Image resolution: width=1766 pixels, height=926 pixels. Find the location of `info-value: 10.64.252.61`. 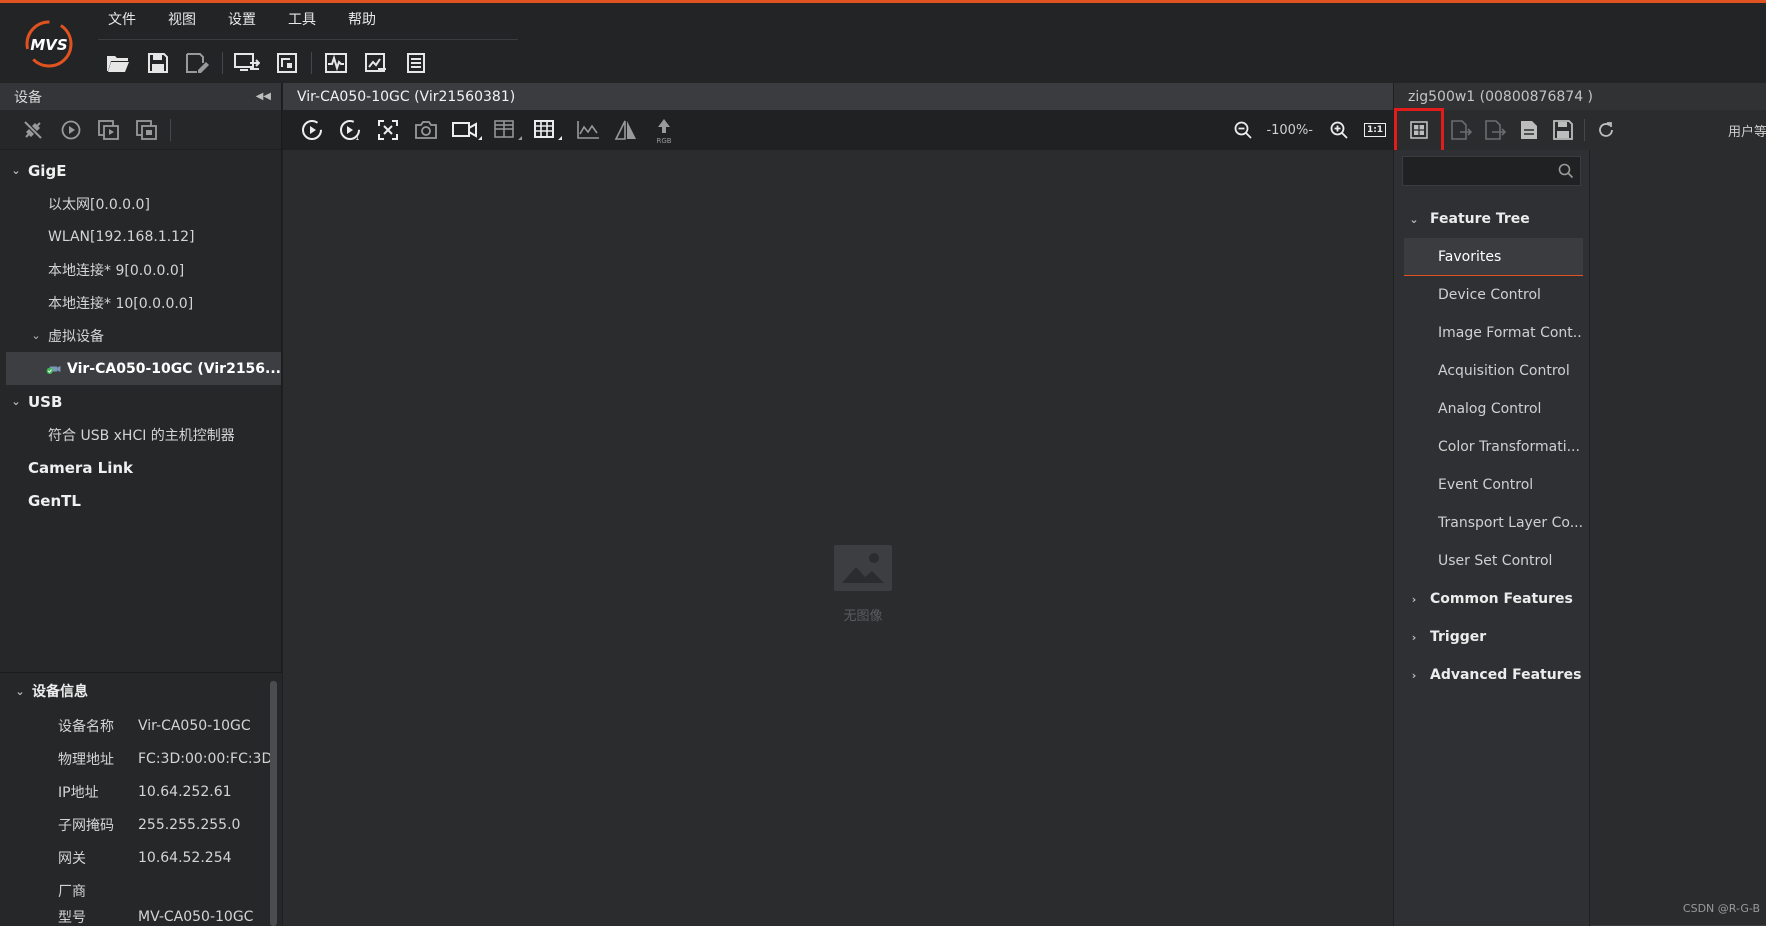

info-value: 10.64.252.61 is located at coordinates (185, 791).